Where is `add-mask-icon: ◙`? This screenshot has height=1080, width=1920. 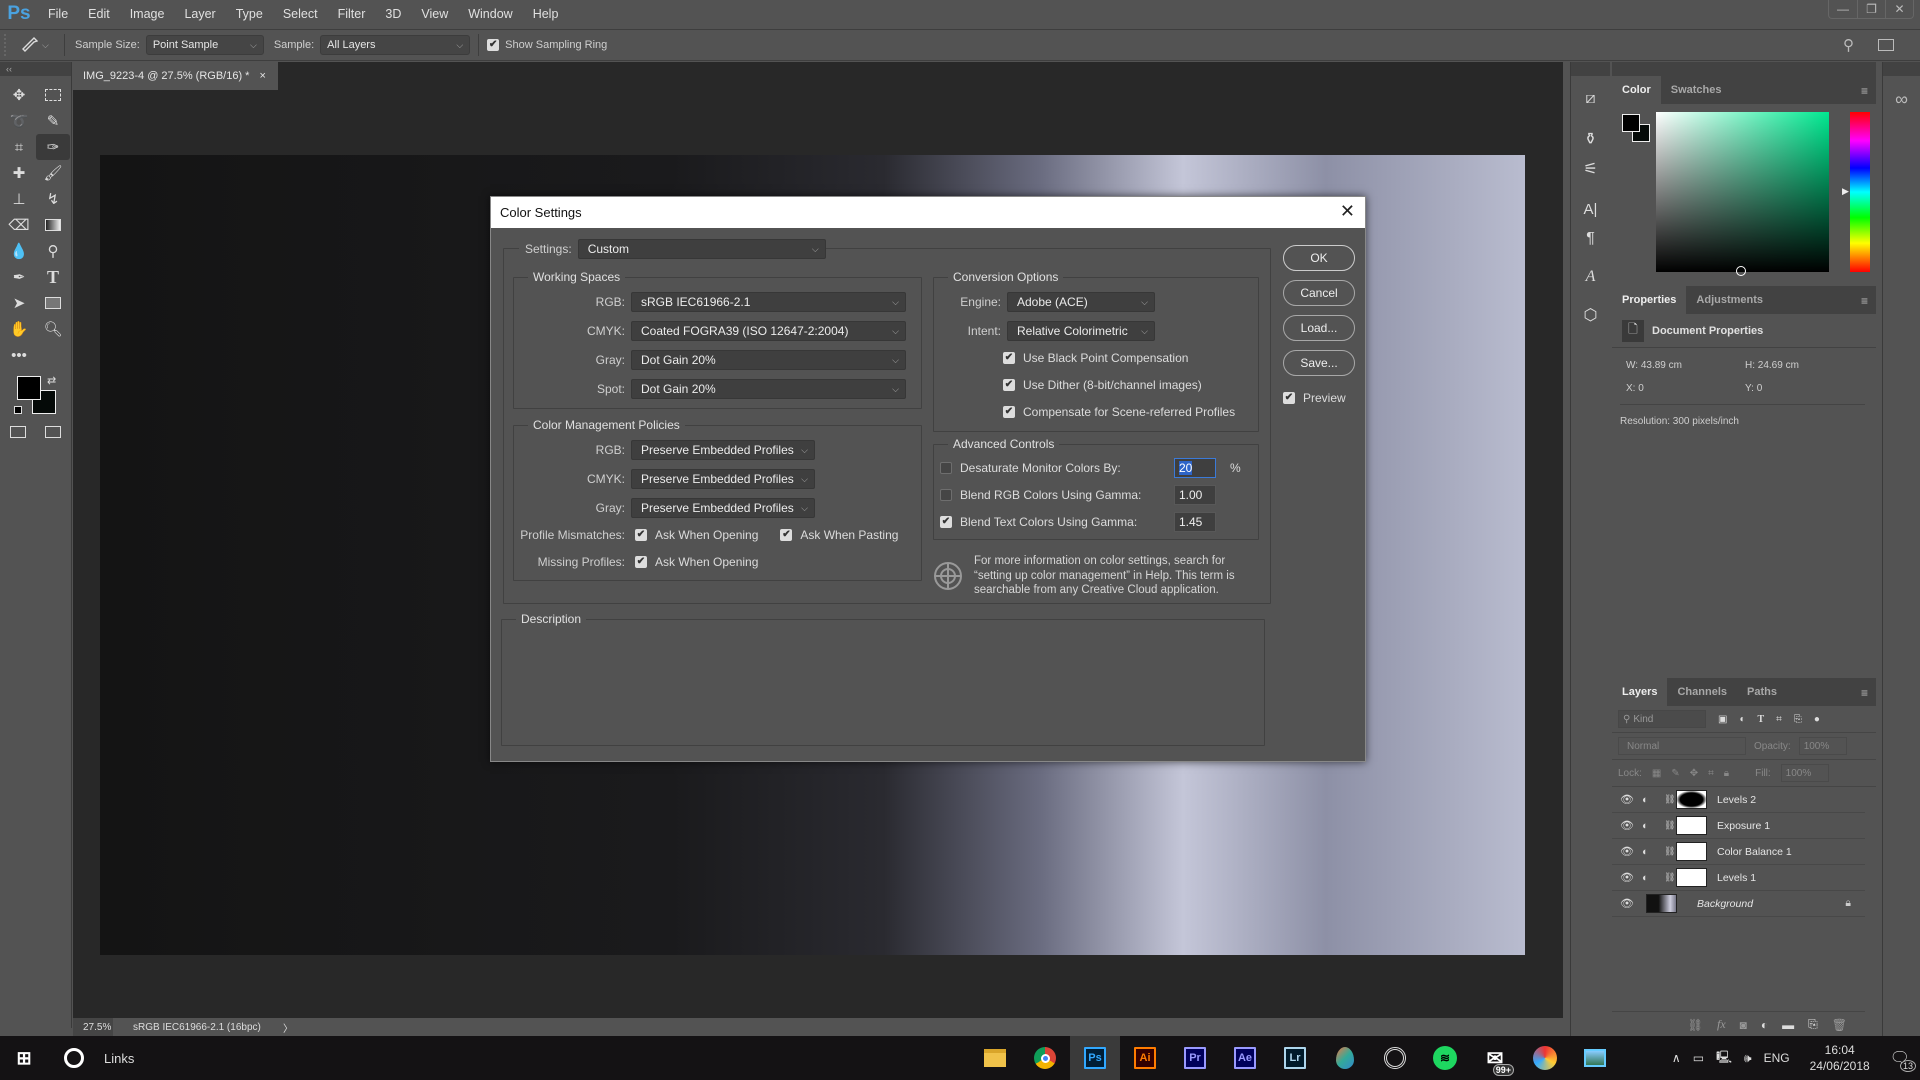
add-mask-icon: ◙ is located at coordinates (1743, 1025).